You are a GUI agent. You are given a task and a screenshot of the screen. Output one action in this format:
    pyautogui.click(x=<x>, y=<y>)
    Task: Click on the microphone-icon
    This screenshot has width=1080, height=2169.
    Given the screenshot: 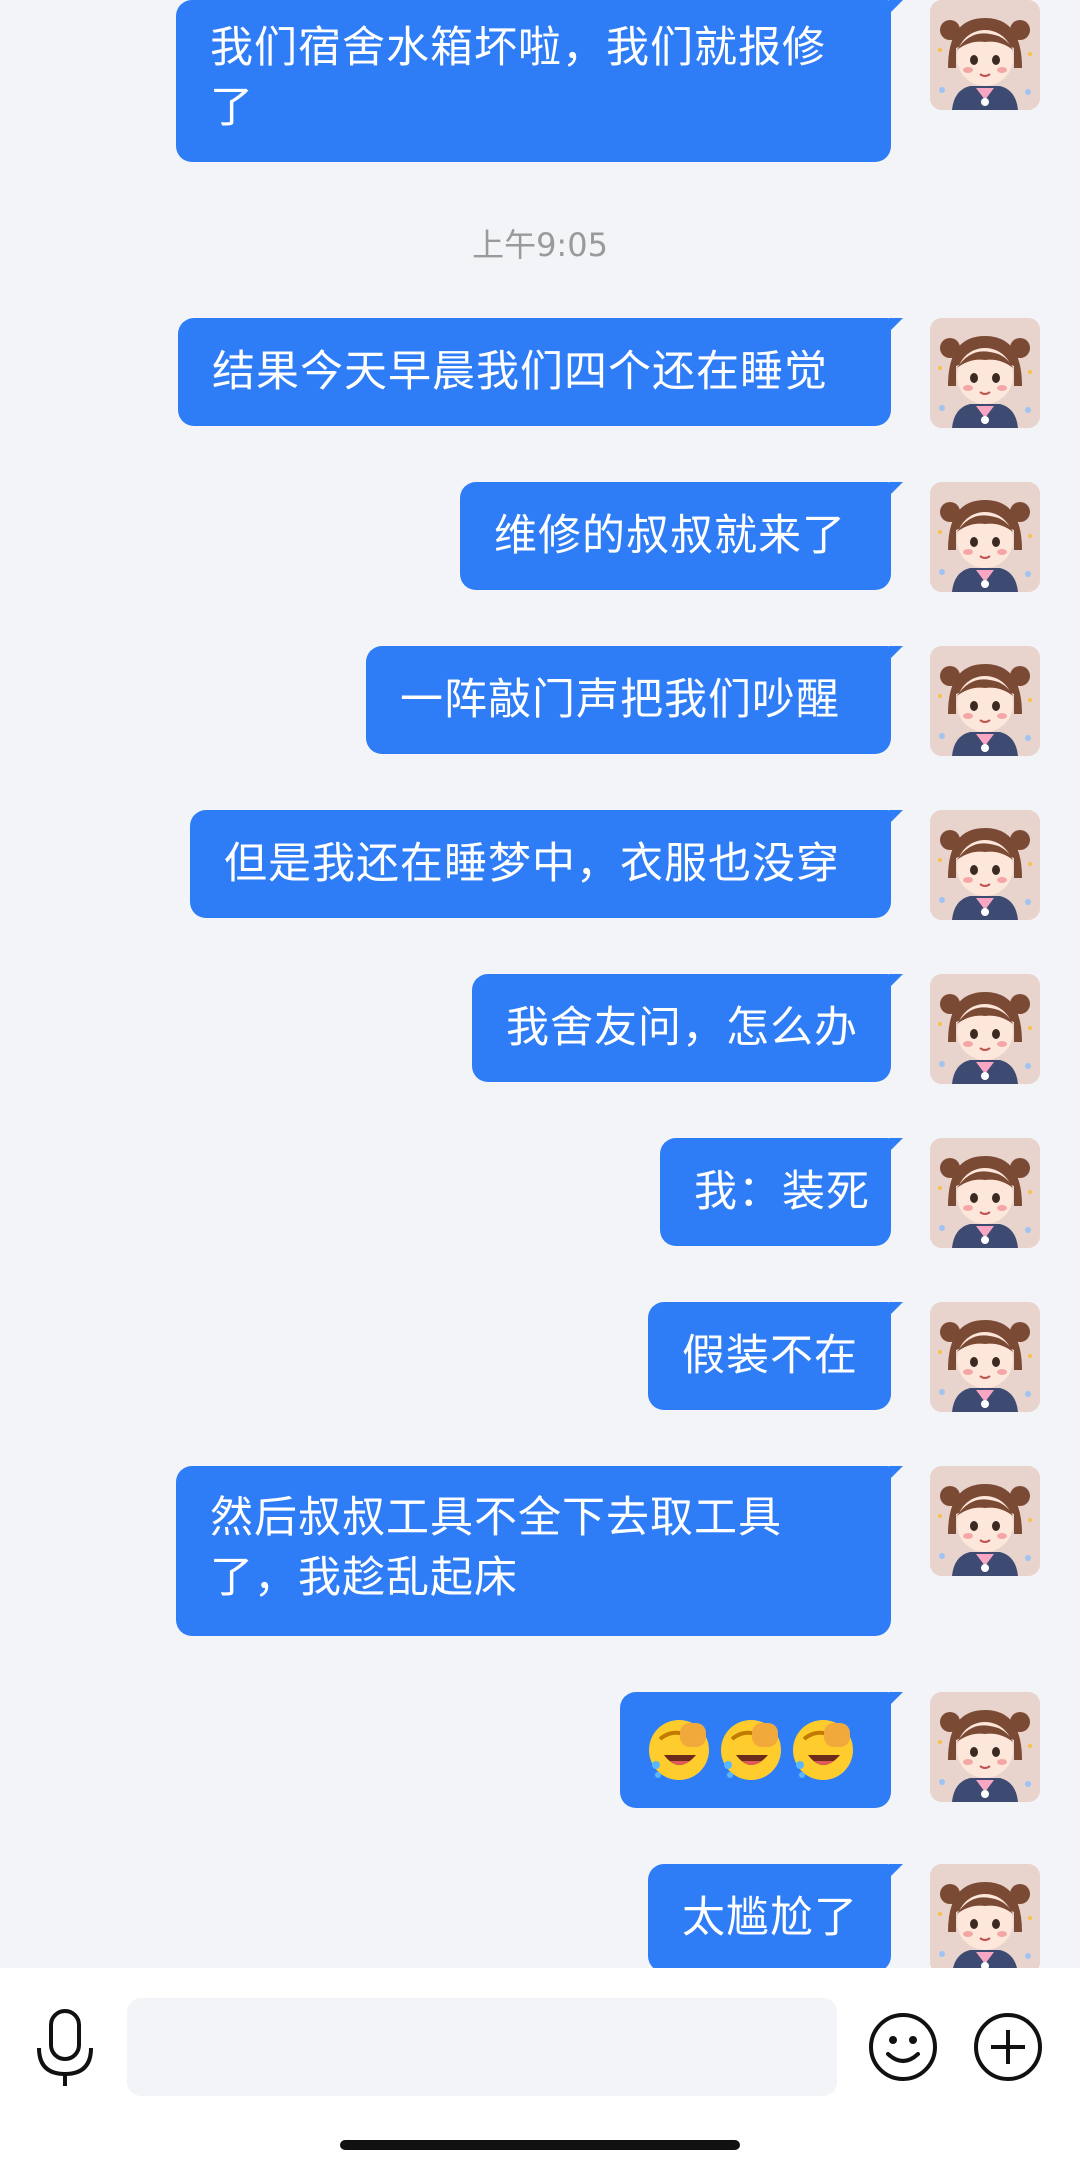 What is the action you would take?
    pyautogui.click(x=65, y=2048)
    